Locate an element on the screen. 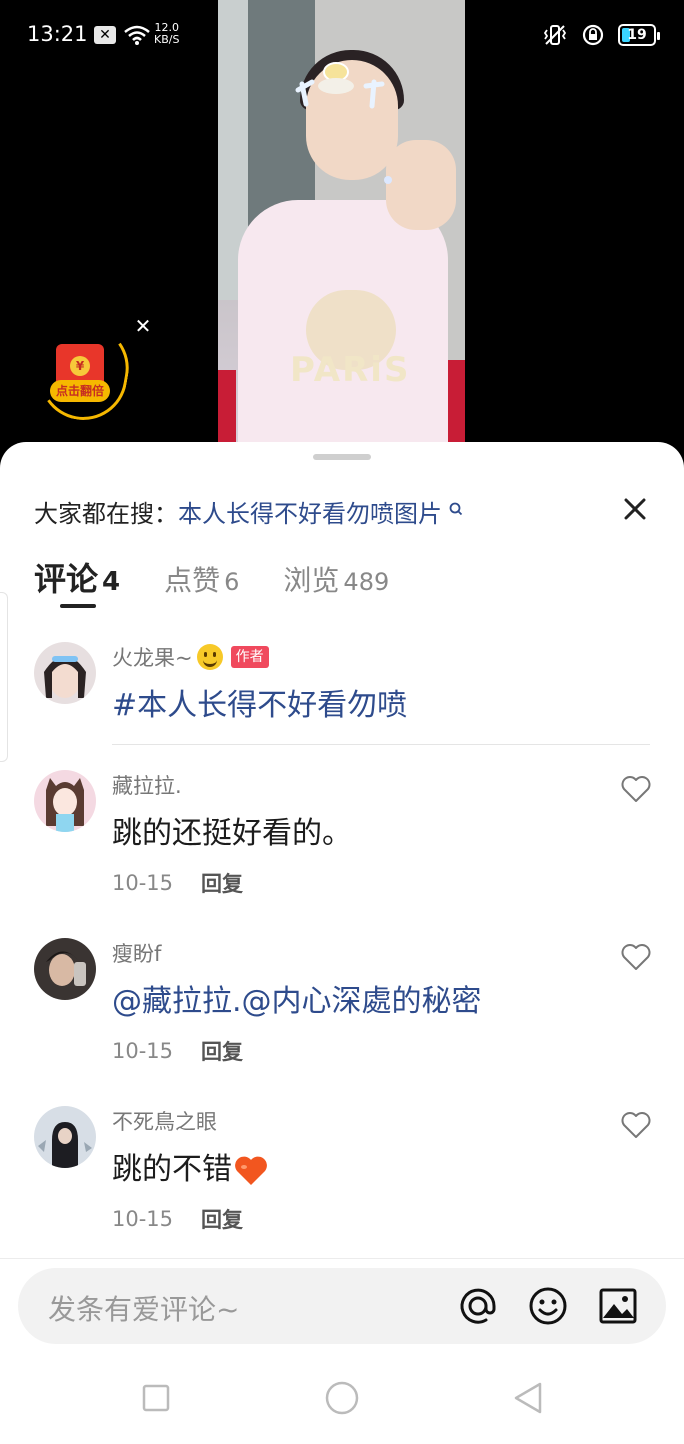 The image size is (684, 1444). emoji-icon is located at coordinates (548, 1306).